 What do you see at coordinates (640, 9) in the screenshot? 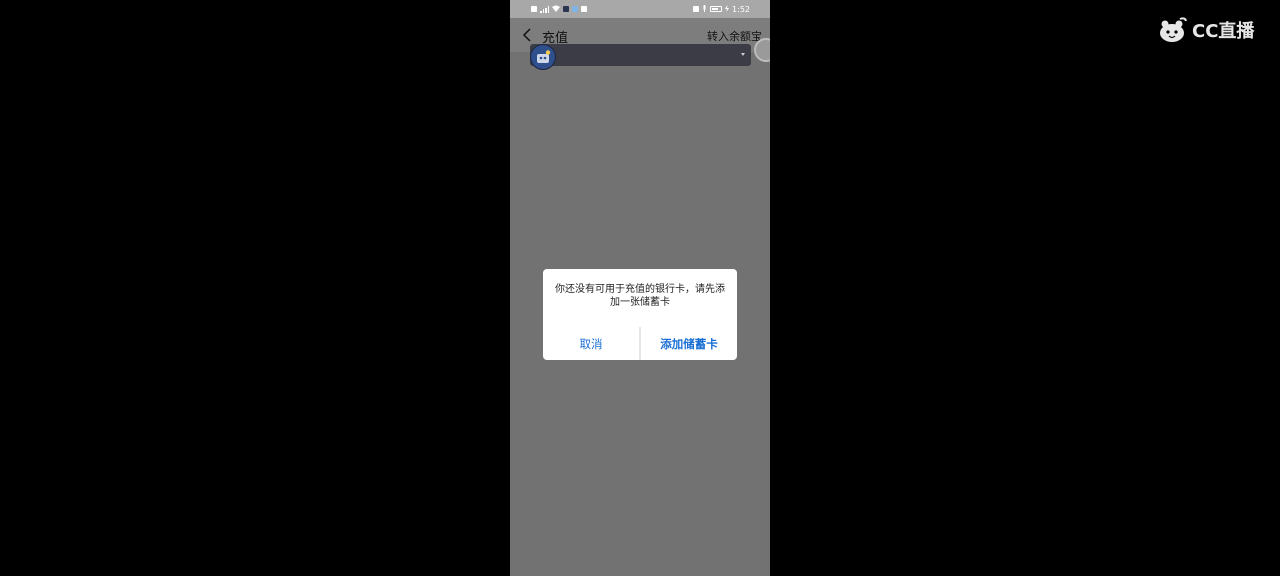
I see `status-bar: 1:52` at bounding box center [640, 9].